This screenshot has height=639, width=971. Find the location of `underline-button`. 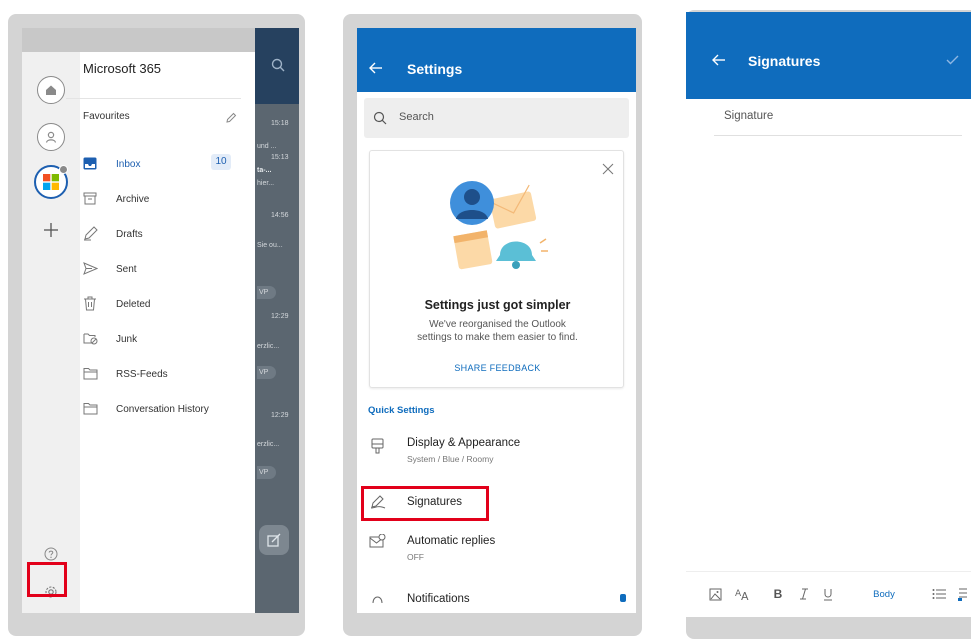

underline-button is located at coordinates (828, 594).